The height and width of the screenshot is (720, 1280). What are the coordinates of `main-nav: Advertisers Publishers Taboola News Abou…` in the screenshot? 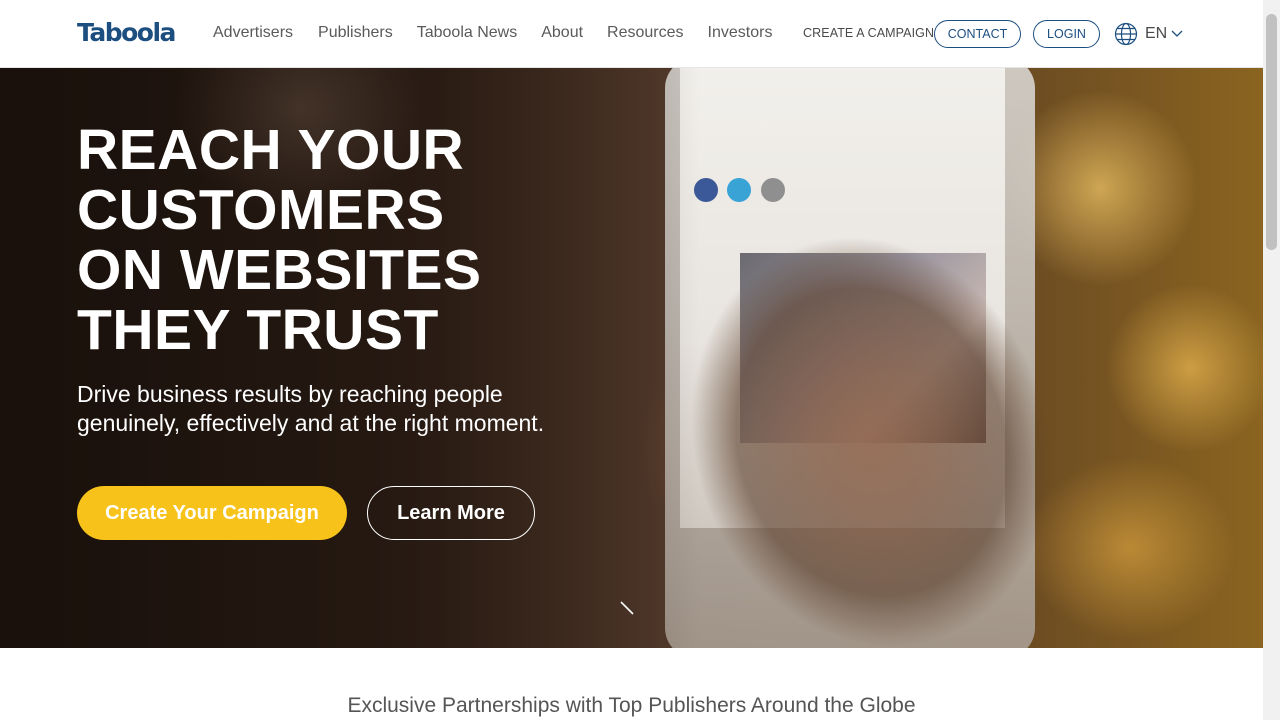 It's located at (504, 33).